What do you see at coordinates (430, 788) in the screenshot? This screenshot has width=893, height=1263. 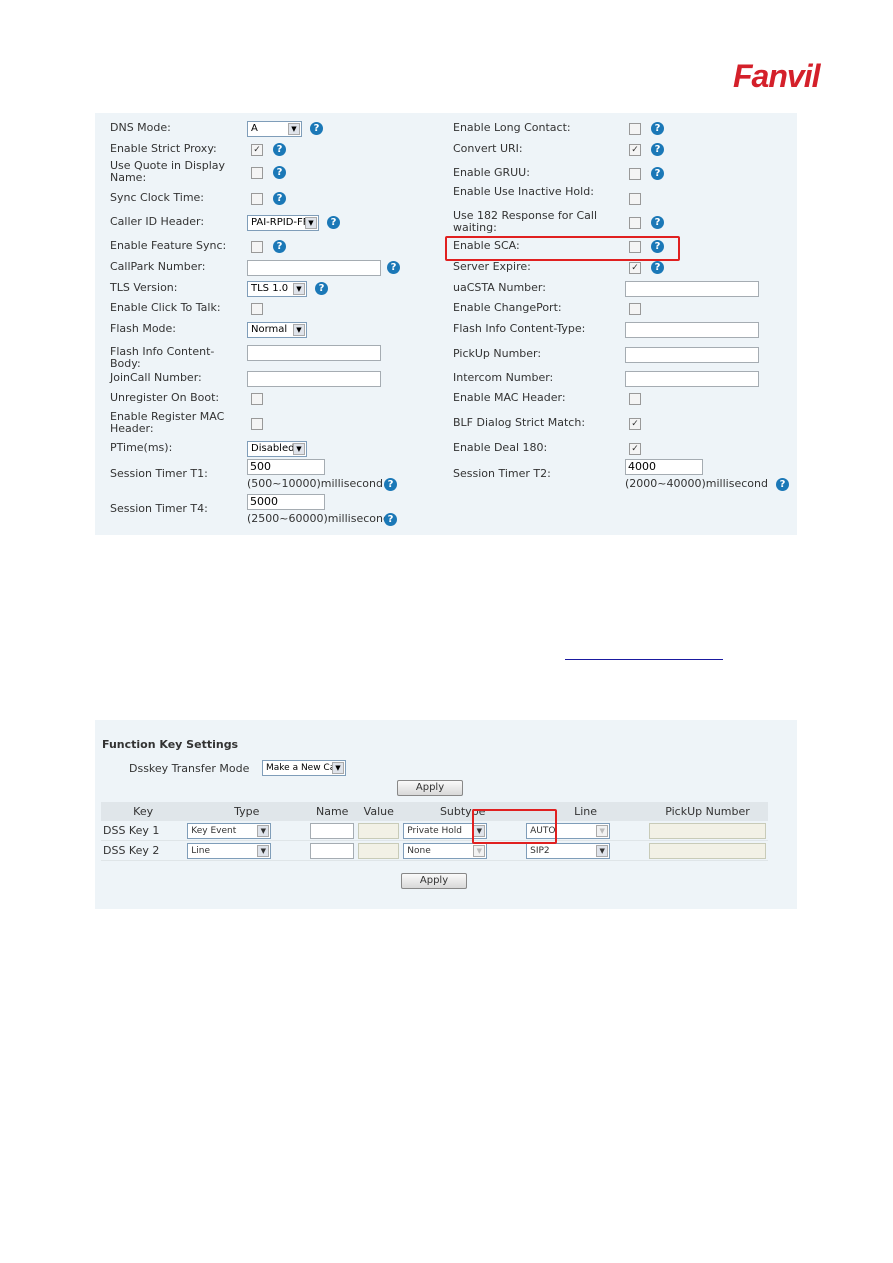 I see `apply-button-top: Apply` at bounding box center [430, 788].